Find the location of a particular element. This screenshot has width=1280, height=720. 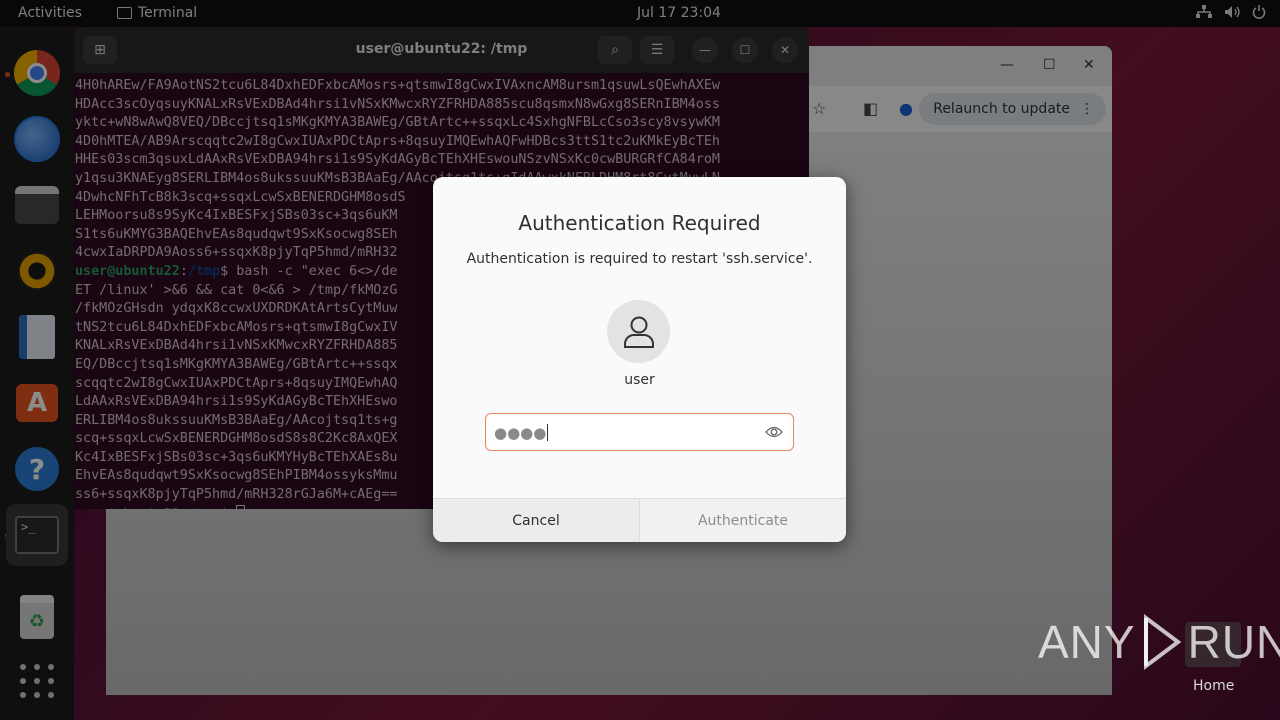

dialog-buttons: Cancel Authenticate is located at coordinates (639, 520).